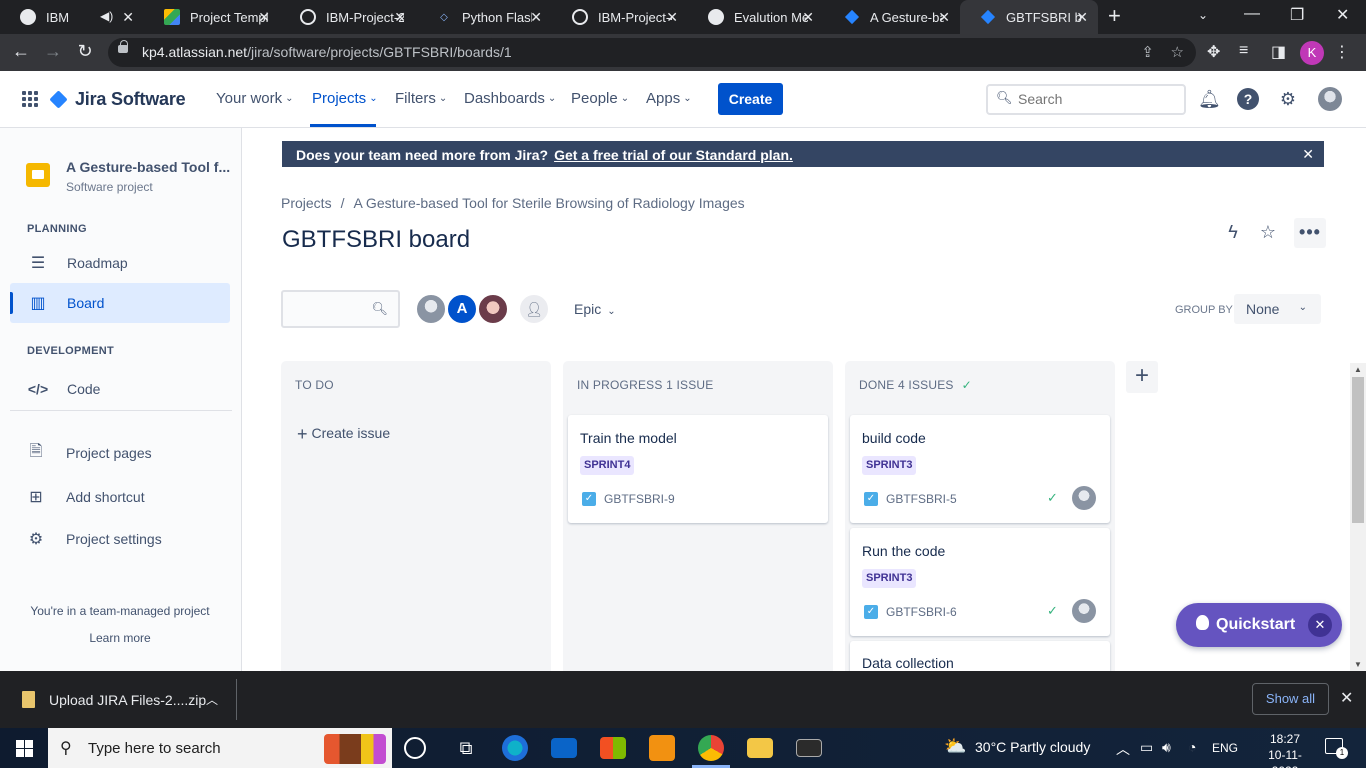 The width and height of the screenshot is (1366, 768). Describe the element at coordinates (980, 656) in the screenshot. I see `issue-card: Data collection` at that location.